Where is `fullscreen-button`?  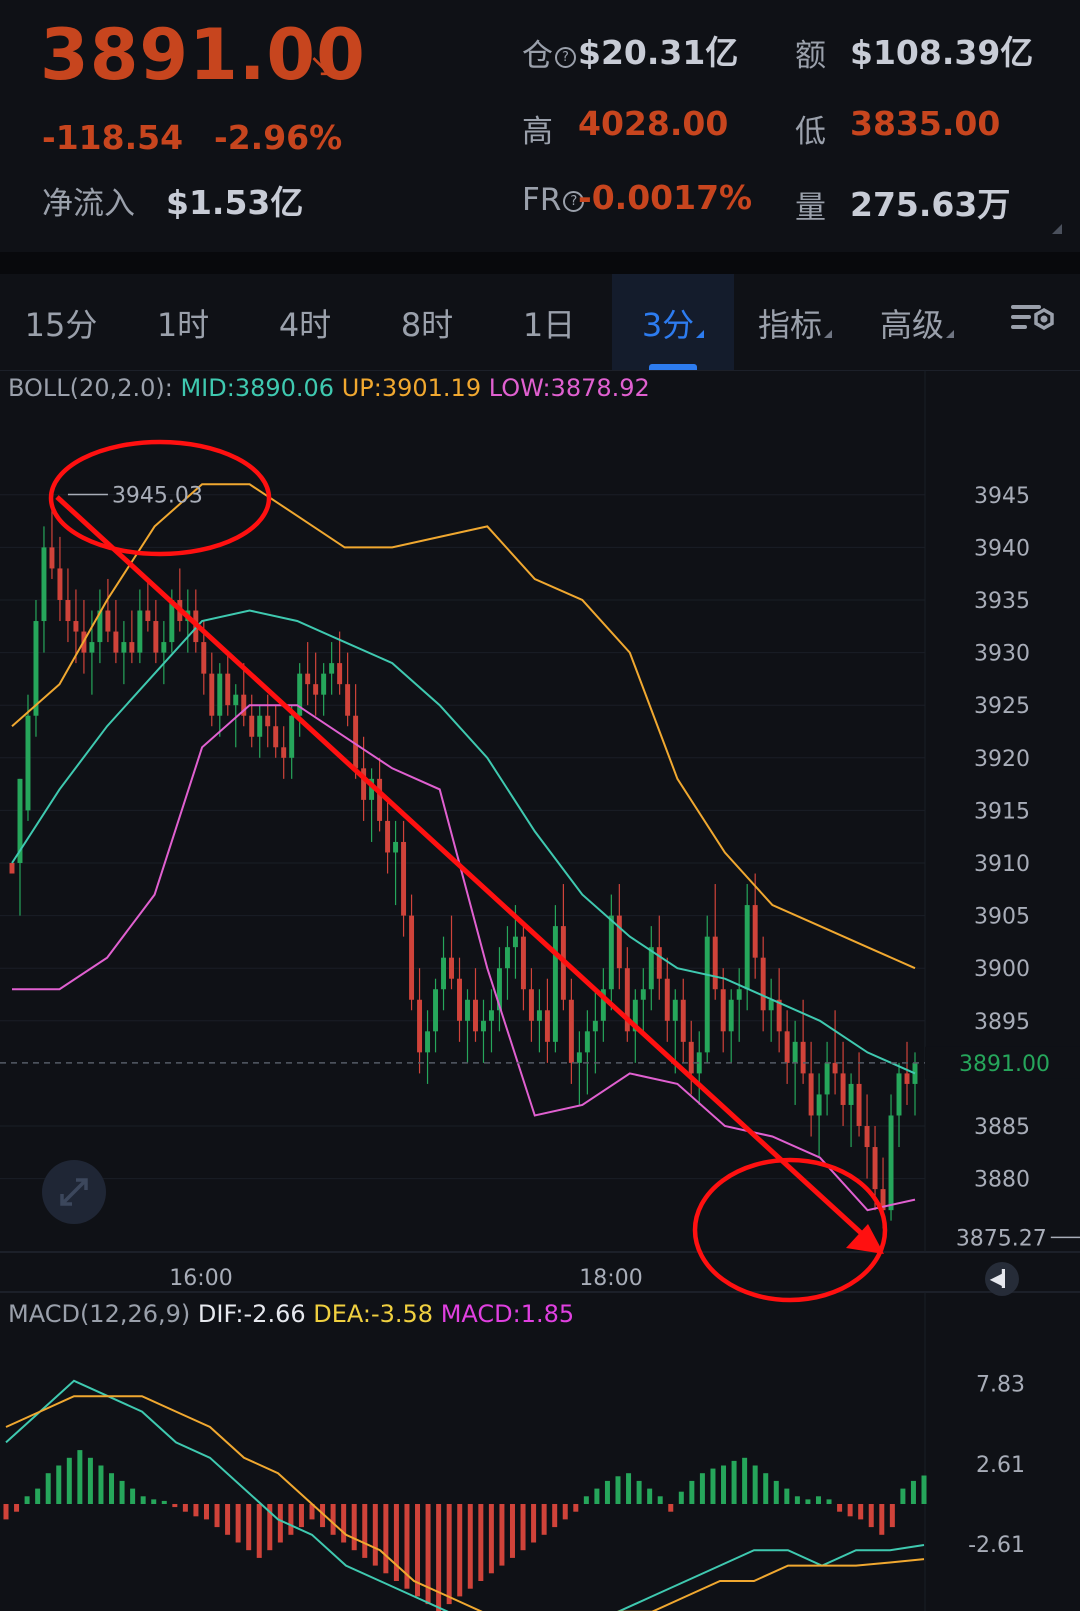
fullscreen-button is located at coordinates (74, 1192).